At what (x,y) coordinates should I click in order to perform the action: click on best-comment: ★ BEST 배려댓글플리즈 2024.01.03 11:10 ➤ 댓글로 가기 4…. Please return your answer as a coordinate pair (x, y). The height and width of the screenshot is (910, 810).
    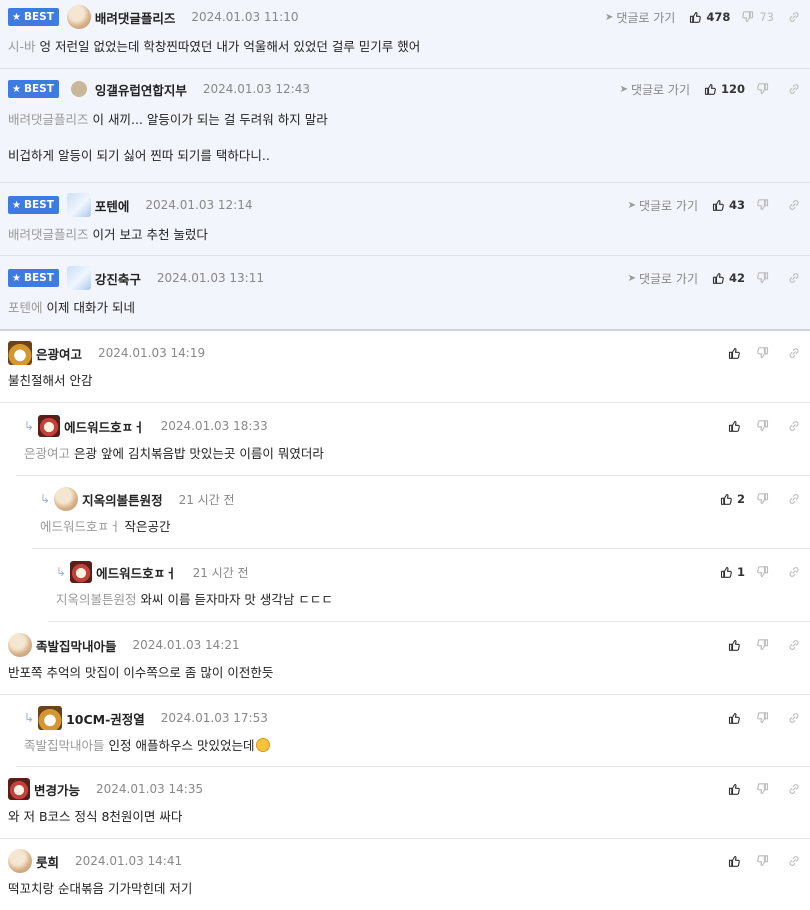
    Looking at the image, I should click on (405, 34).